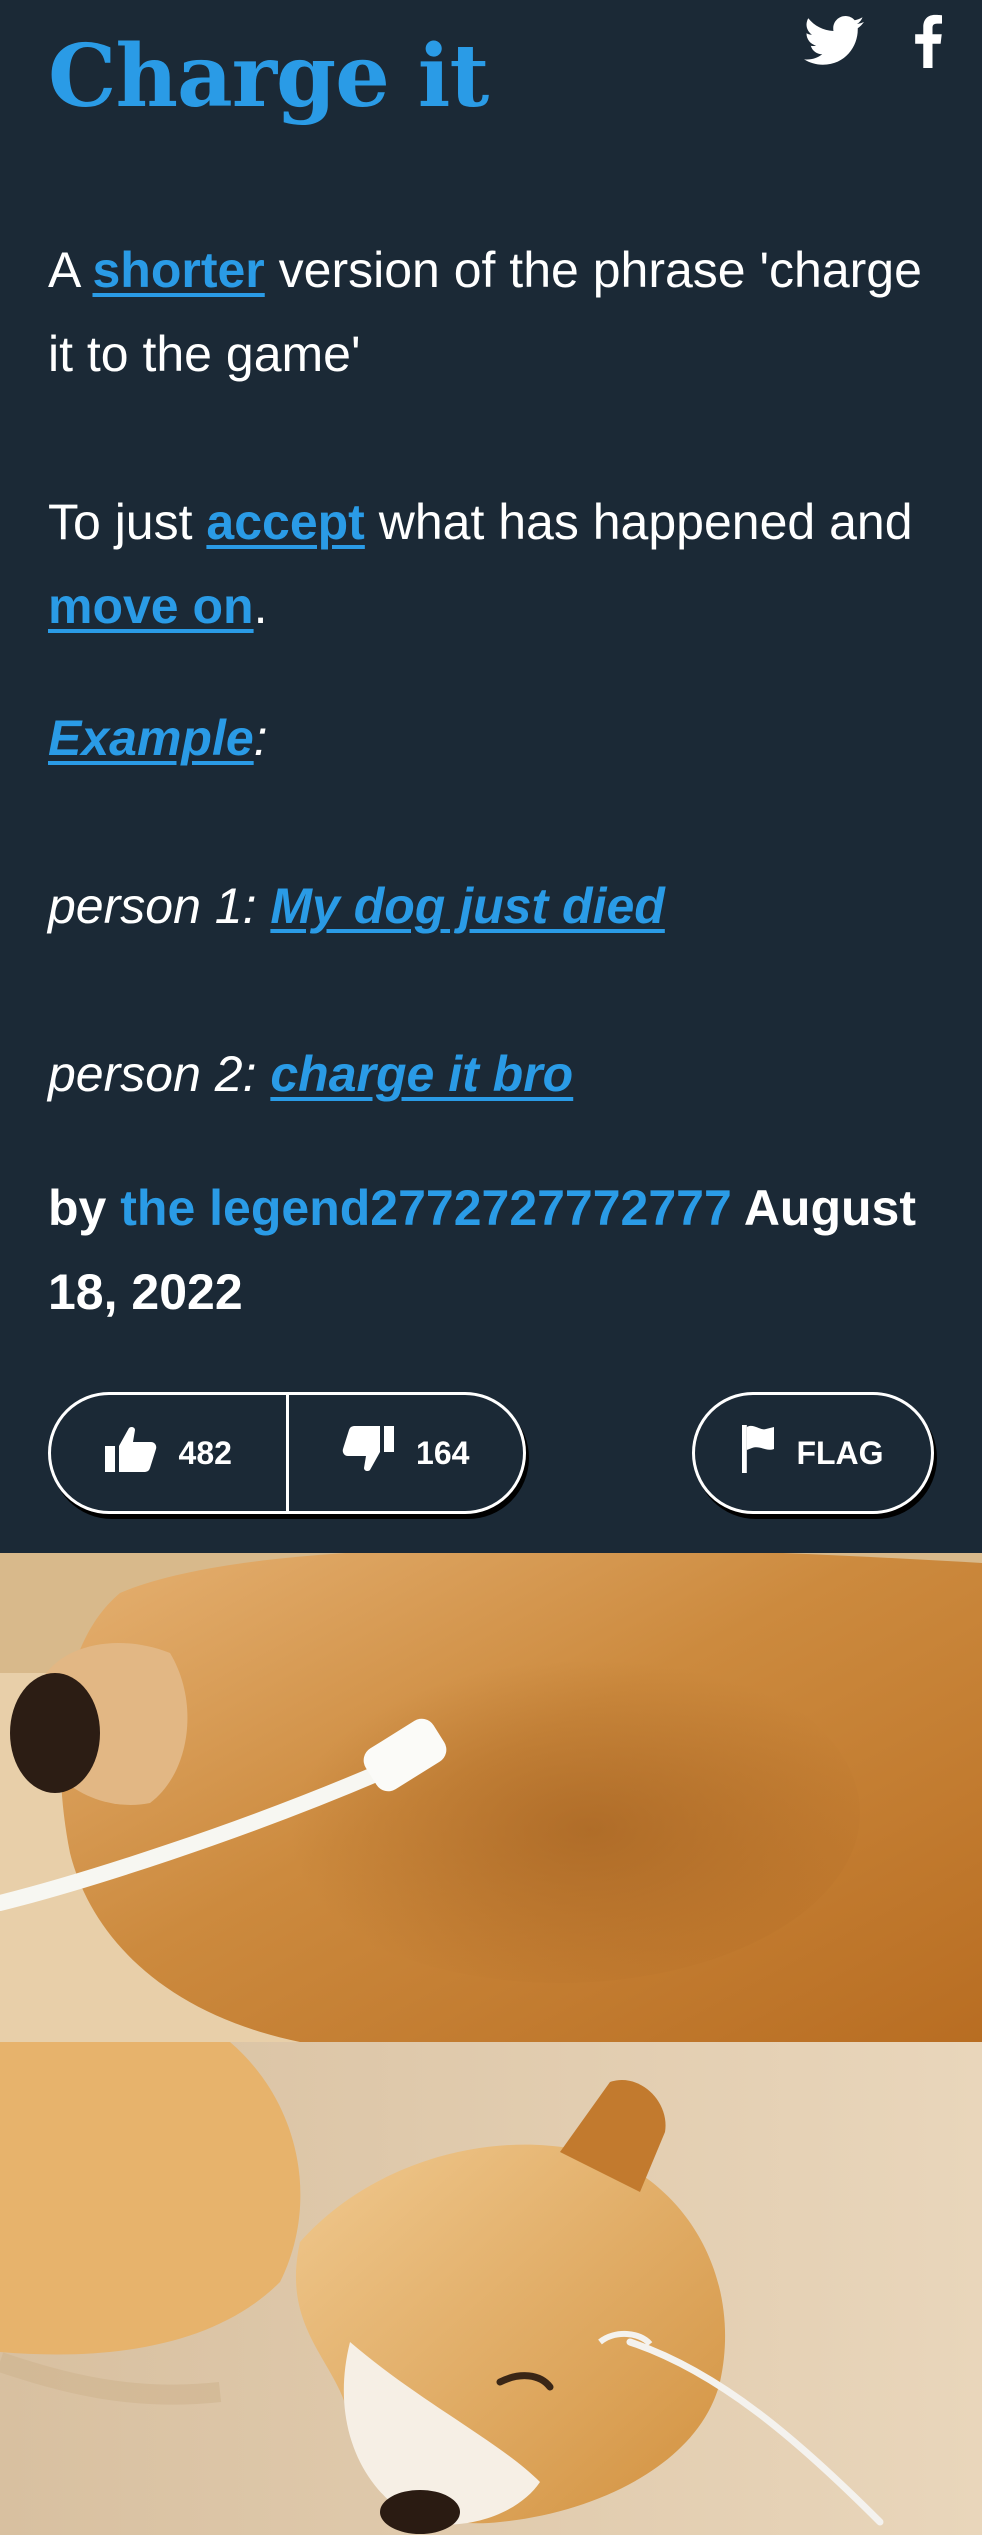 Image resolution: width=982 pixels, height=2535 pixels. I want to click on facebook-icon, so click(928, 41).